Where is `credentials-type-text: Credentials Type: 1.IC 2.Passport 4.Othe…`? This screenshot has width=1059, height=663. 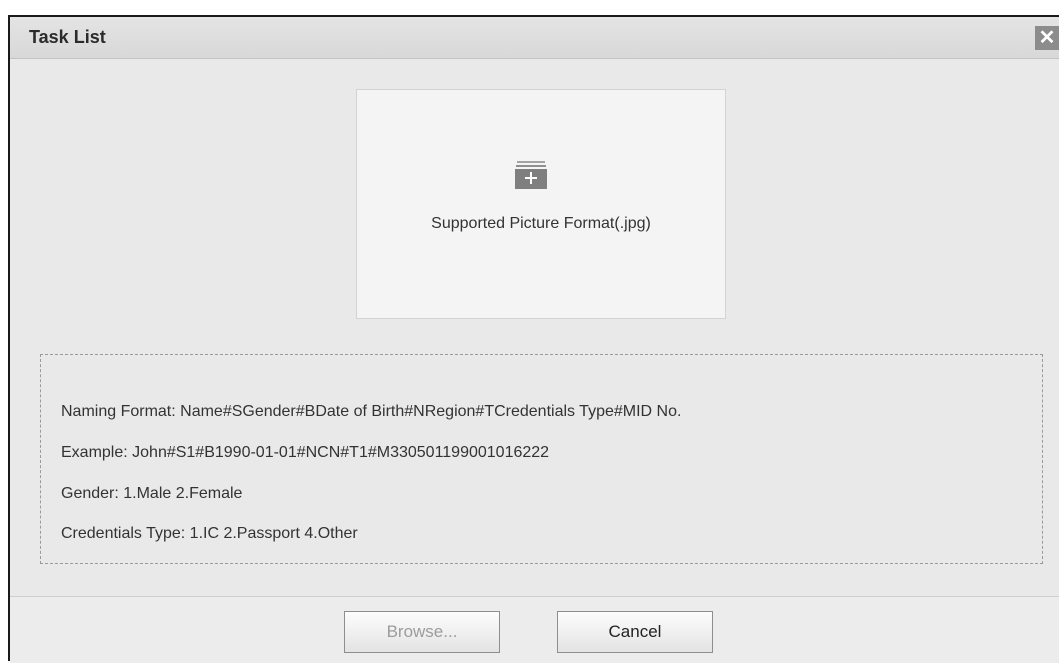 credentials-type-text: Credentials Type: 1.IC 2.Passport 4.Othe… is located at coordinates (209, 533).